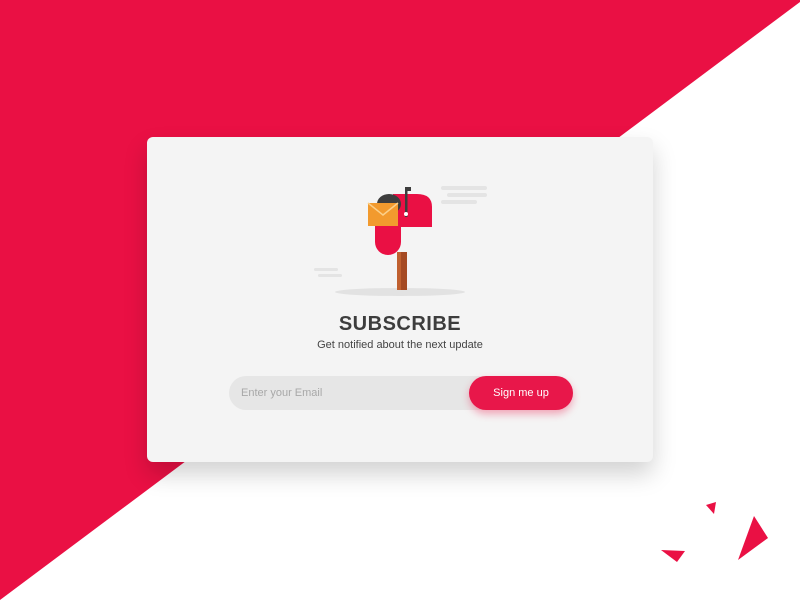  Describe the element at coordinates (400, 241) in the screenshot. I see `mailbox-illustration-icon` at that location.